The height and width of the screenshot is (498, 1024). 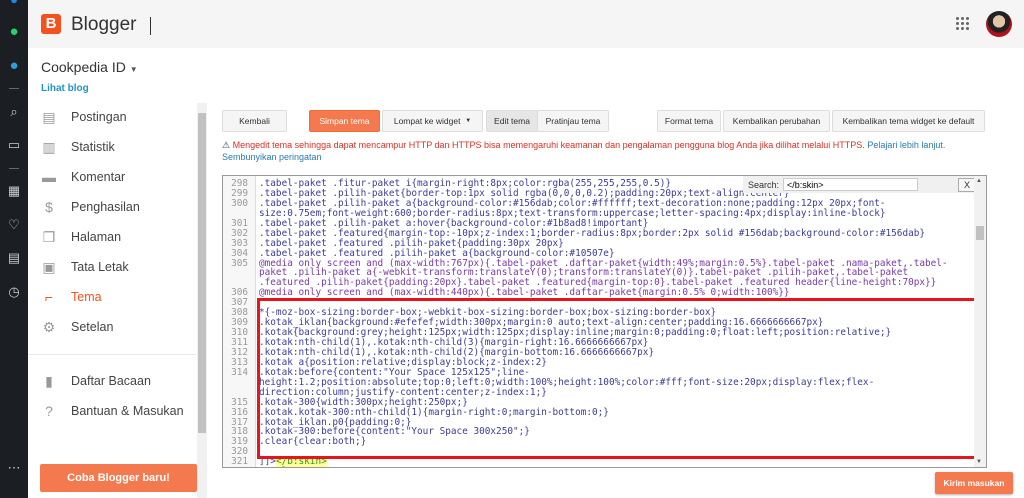 What do you see at coordinates (118, 478) in the screenshot?
I see `try-new-blogger-button: Coba Blogger baru!` at bounding box center [118, 478].